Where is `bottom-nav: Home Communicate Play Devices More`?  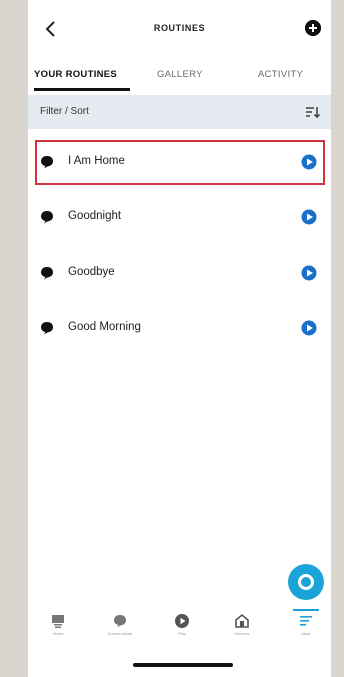
bottom-nav: Home Communicate Play Devices More is located at coordinates (179, 631).